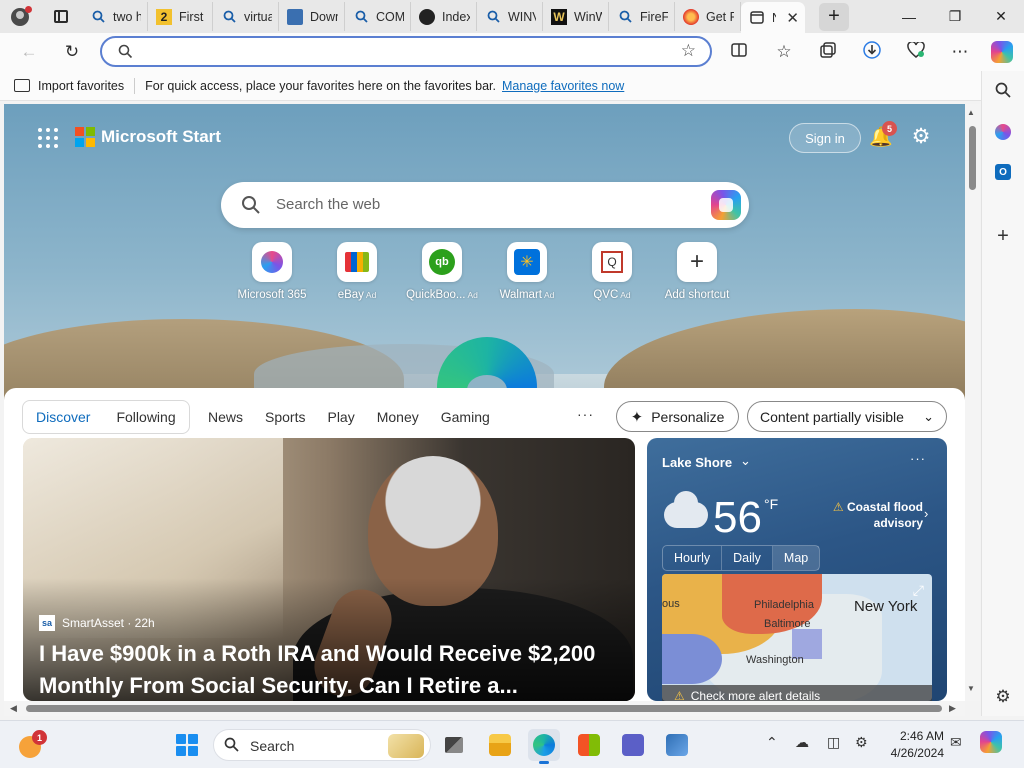 This screenshot has height=768, width=1024. I want to click on close-window-button: ✕, so click(1001, 16).